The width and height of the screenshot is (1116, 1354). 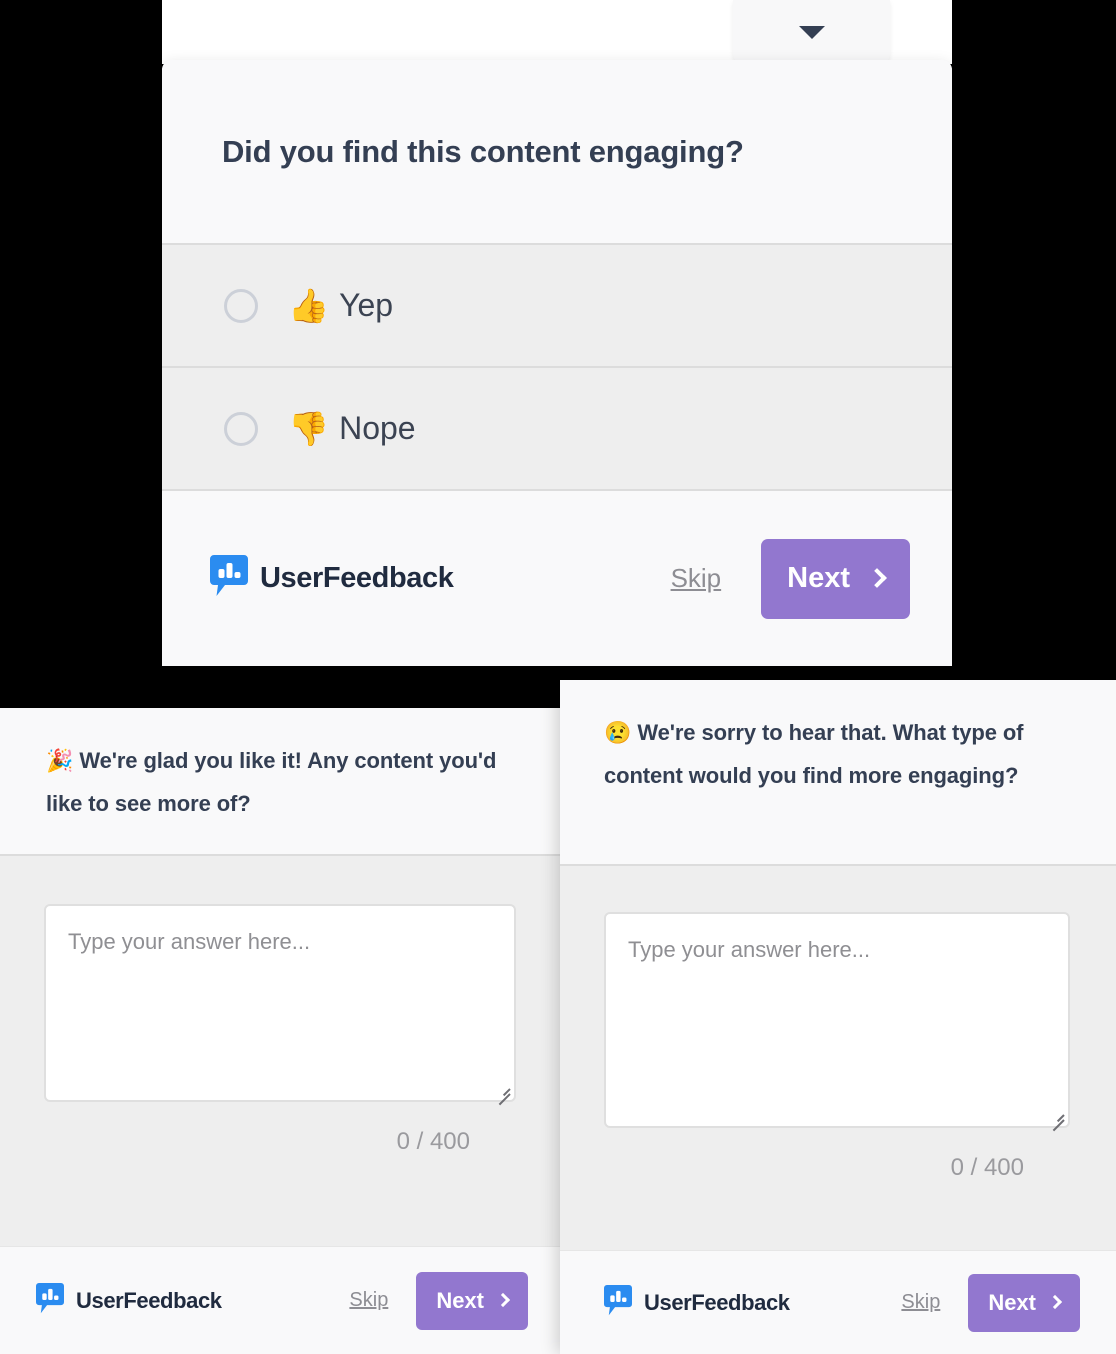 I want to click on page-title: Did you find this content engaging?, so click(x=483, y=151).